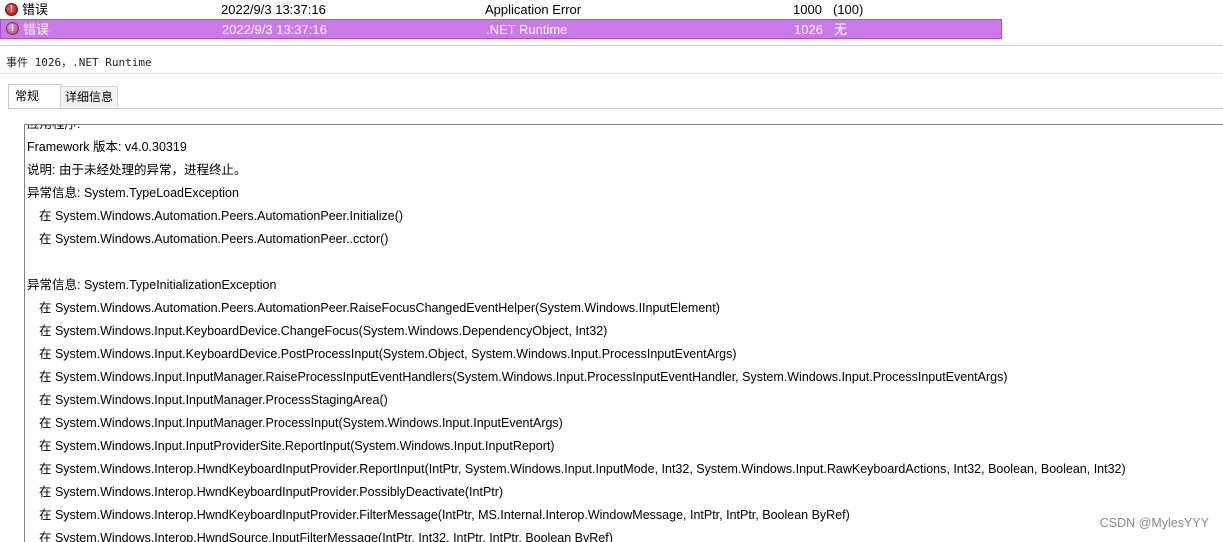 Image resolution: width=1223 pixels, height=542 pixels. What do you see at coordinates (841, 29) in the screenshot?
I see `event-task: 无` at bounding box center [841, 29].